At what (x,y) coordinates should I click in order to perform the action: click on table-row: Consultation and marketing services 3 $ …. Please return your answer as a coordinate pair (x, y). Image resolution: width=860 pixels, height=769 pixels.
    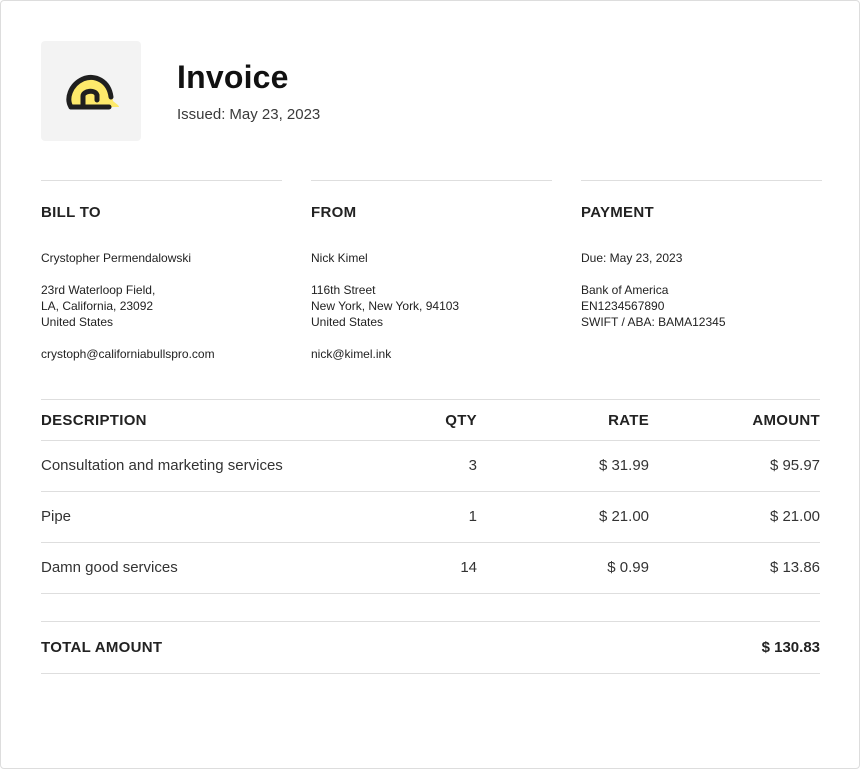
    Looking at the image, I should click on (430, 466).